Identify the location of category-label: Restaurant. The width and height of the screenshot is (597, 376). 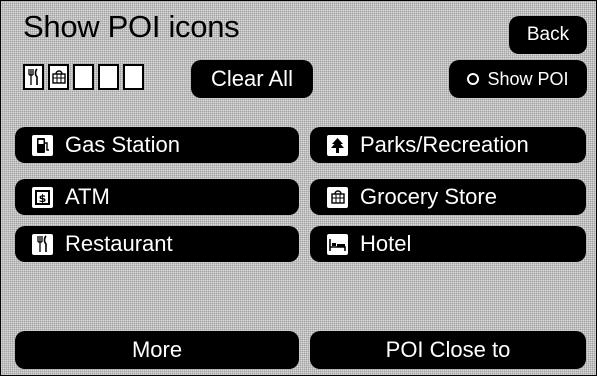
(119, 243).